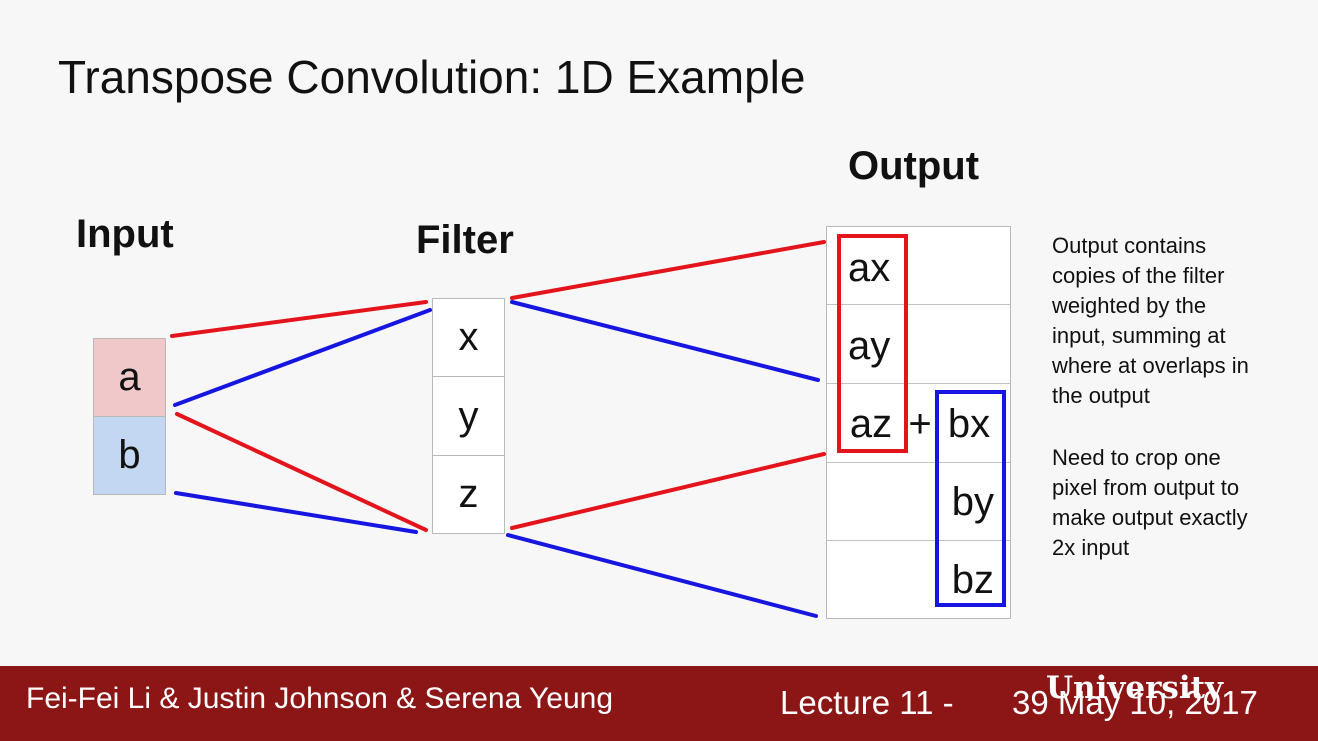  Describe the element at coordinates (1091, 547) in the screenshot. I see `note-line: 2x input` at that location.